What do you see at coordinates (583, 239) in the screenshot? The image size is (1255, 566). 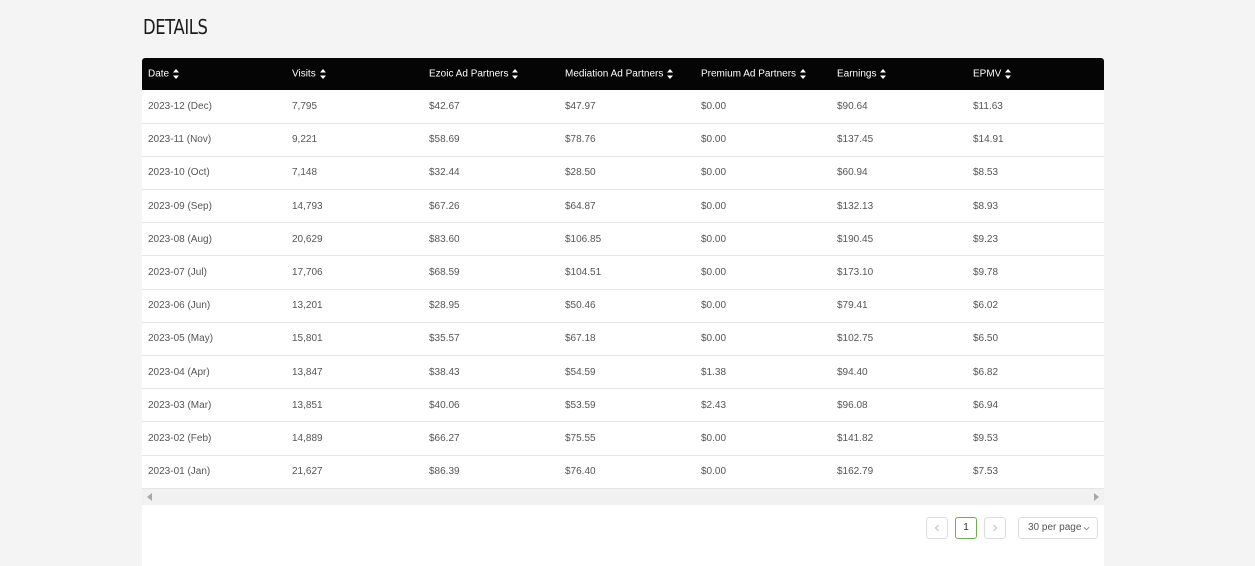 I see `table-cell: $106.85` at bounding box center [583, 239].